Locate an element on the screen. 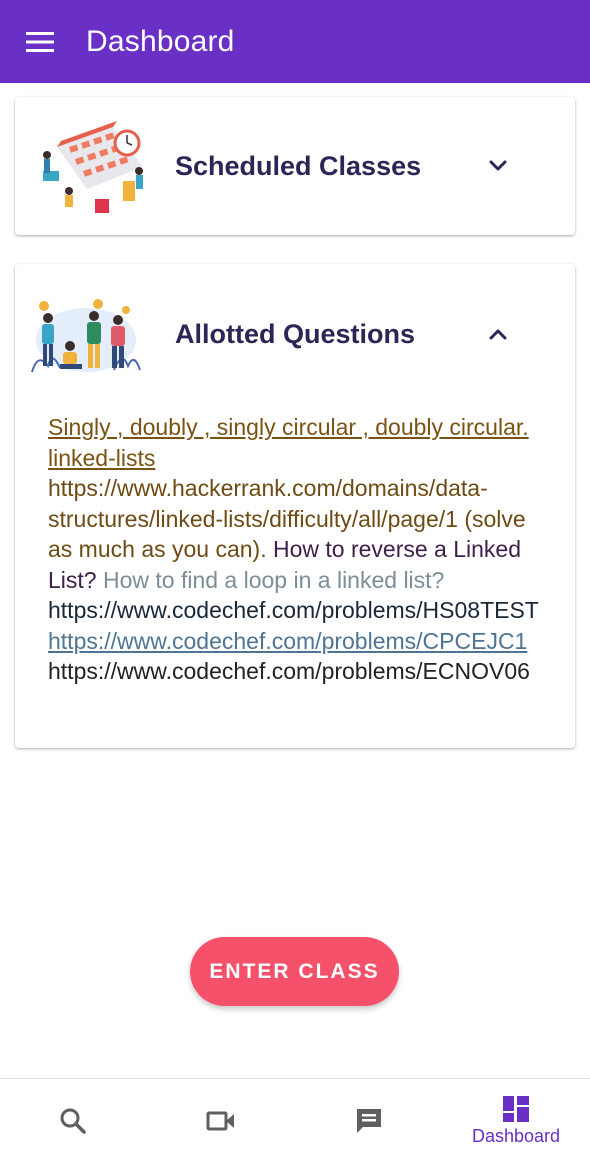 The width and height of the screenshot is (590, 1162). chevron-up-icon is located at coordinates (498, 334).